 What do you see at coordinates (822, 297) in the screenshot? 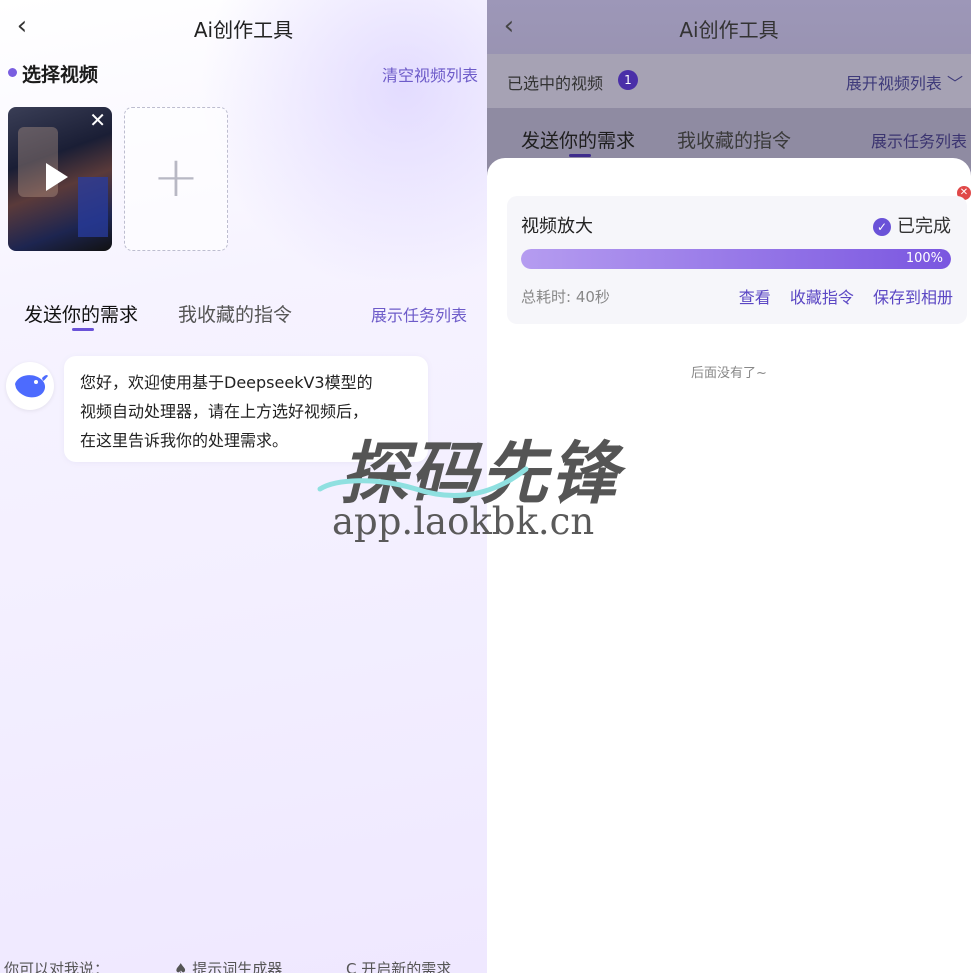
I see `save-command-button: 收藏指令` at bounding box center [822, 297].